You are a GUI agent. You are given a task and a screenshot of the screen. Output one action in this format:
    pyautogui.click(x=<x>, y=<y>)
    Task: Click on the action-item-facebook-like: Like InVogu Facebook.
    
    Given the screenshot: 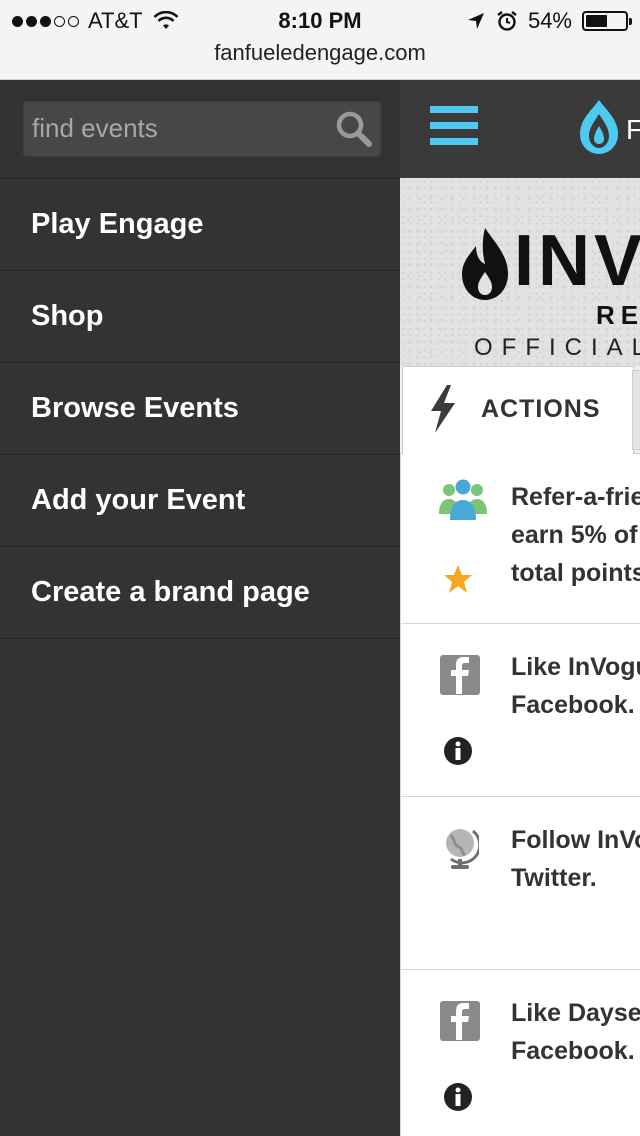 What is the action you would take?
    pyautogui.click(x=520, y=710)
    